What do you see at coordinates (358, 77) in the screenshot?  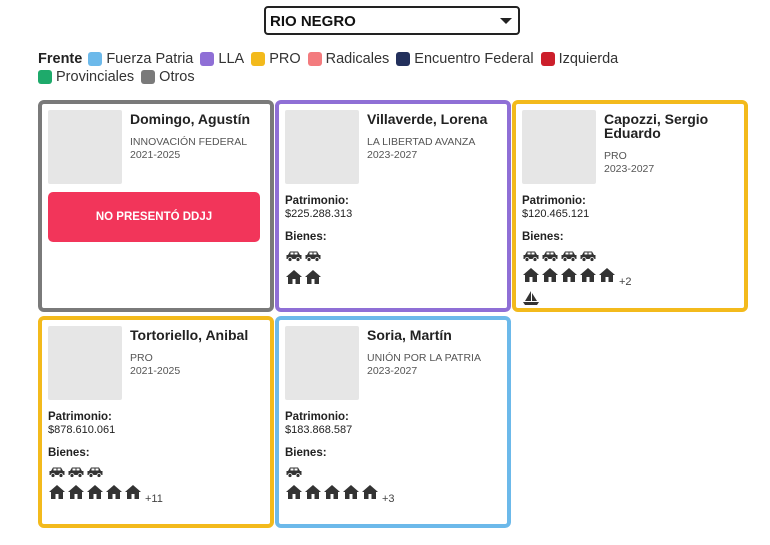 I see `legend-row-2: Provinciales Otros` at bounding box center [358, 77].